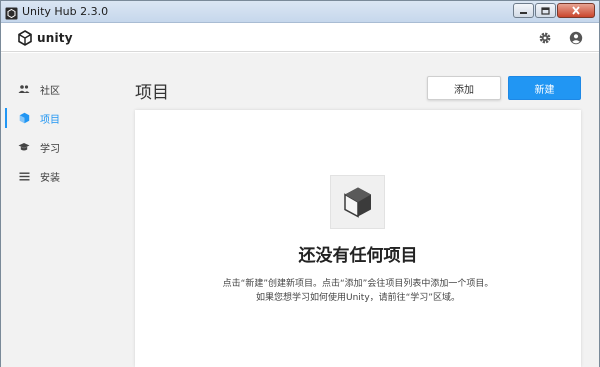 The width and height of the screenshot is (600, 367). I want to click on minimize-button, so click(523, 10).